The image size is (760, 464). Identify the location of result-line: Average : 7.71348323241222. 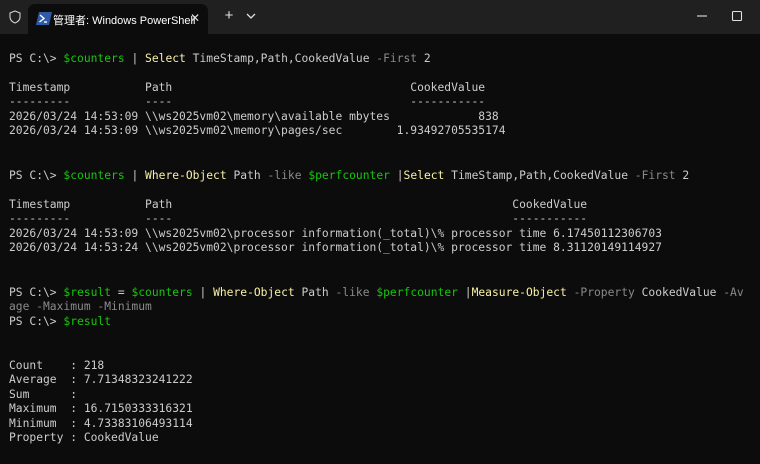
(101, 379).